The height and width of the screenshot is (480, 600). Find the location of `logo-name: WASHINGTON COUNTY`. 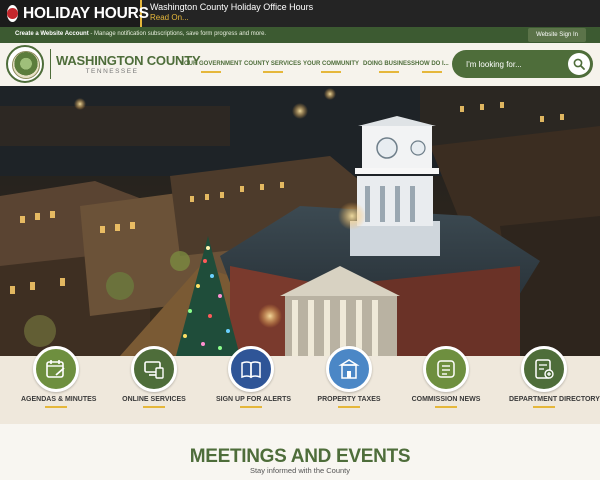

logo-name: WASHINGTON COUNTY is located at coordinates (128, 60).